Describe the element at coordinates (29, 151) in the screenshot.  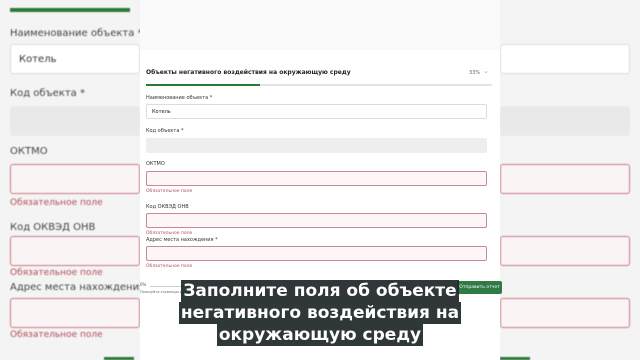
I see `background-oktmo-label: ОКТМО` at that location.